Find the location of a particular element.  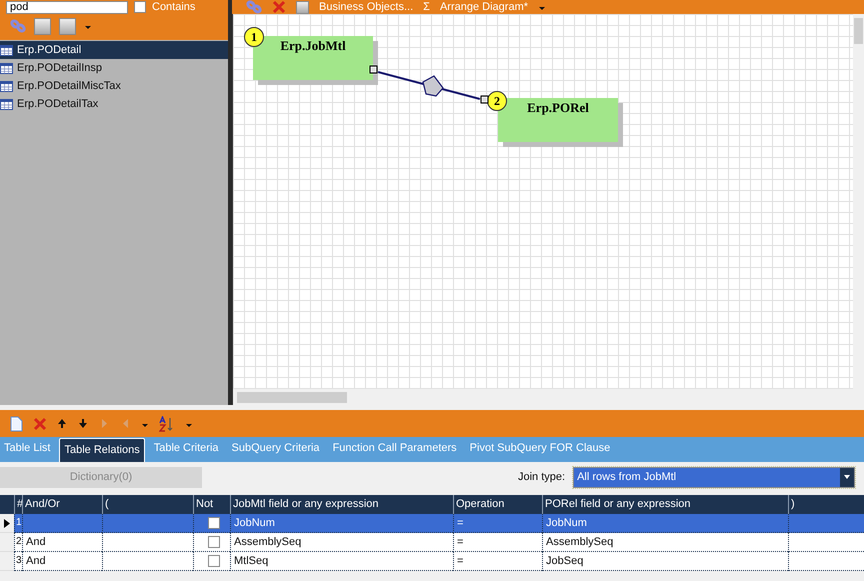

join-type-label: Join type: is located at coordinates (542, 477).